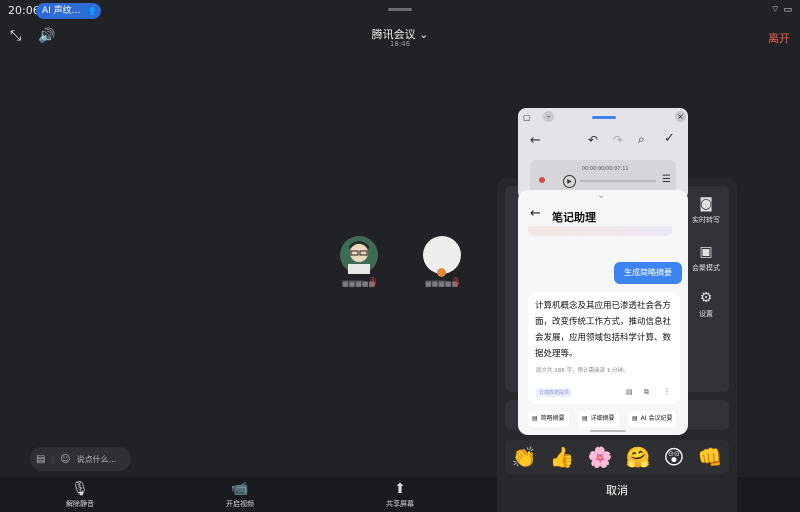 This screenshot has height=512, width=800. Describe the element at coordinates (400, 489) in the screenshot. I see `share-screen-icon: ⬆` at that location.